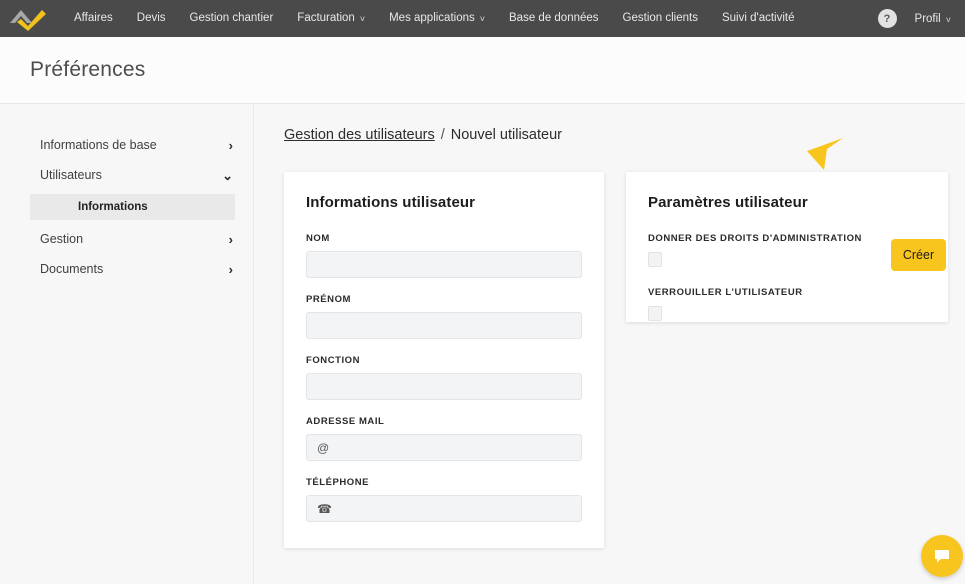 This screenshot has width=965, height=584. I want to click on email-field, so click(453, 447).